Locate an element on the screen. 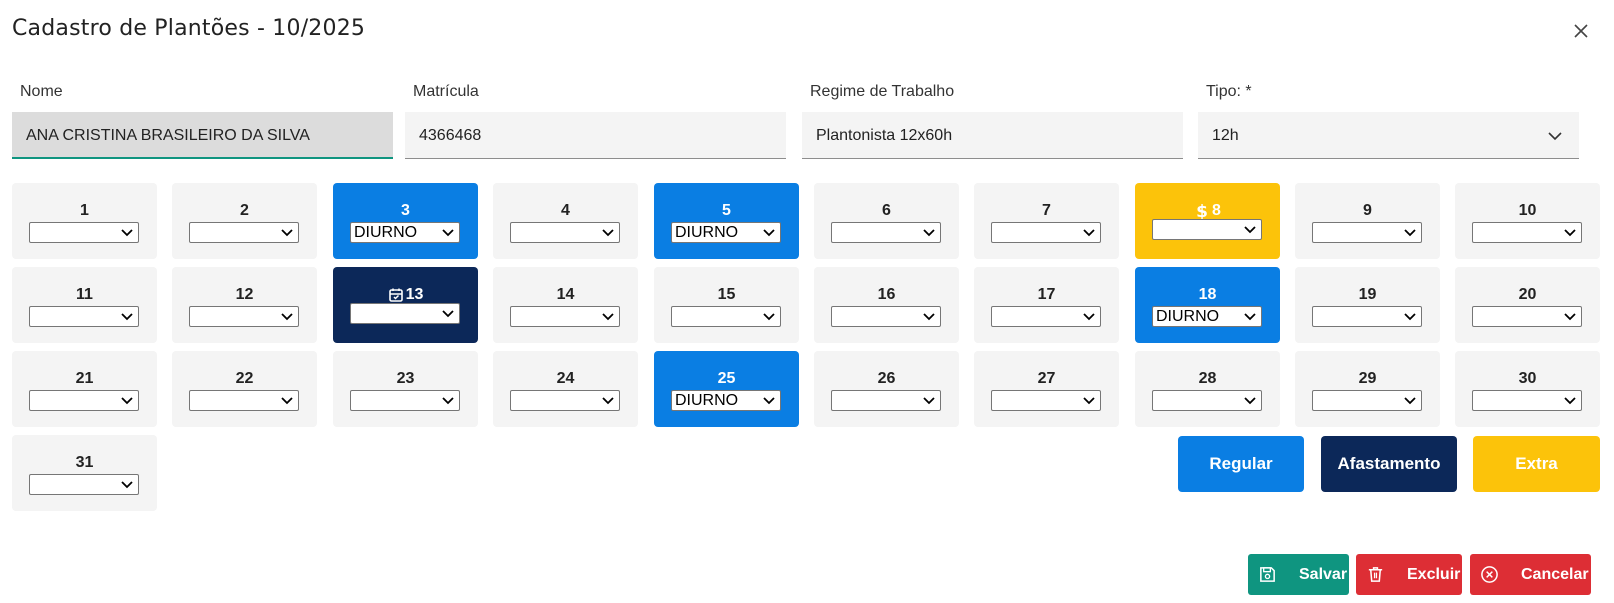 The width and height of the screenshot is (1614, 603). day-cell: 23 is located at coordinates (405, 389).